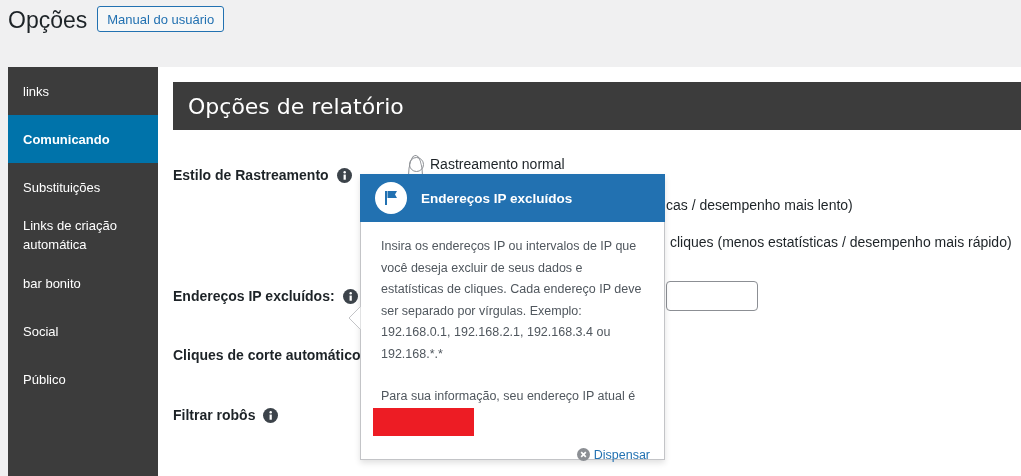 The image size is (1021, 476). I want to click on popover-text: Insira os endereços IP ou intervalos de IP que você deseja excluir de seus dados e estatísticas de cliques. Cada endereço IP deve ser separado por vírgulas. Exemplo: 192.168.0.1, 192.168.2.1, 192.168.3.4 ou 192.168.*.*, so click(512, 300).